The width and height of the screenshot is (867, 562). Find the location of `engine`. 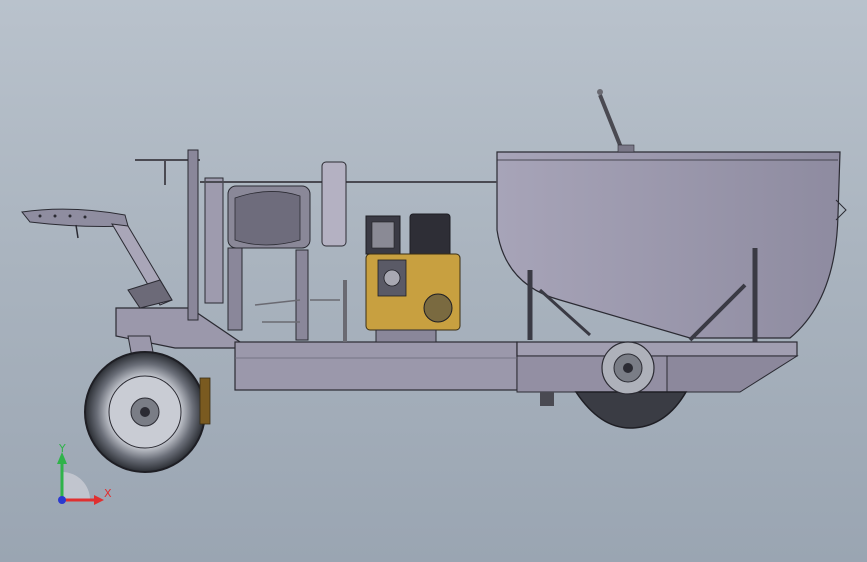

engine is located at coordinates (413, 278).